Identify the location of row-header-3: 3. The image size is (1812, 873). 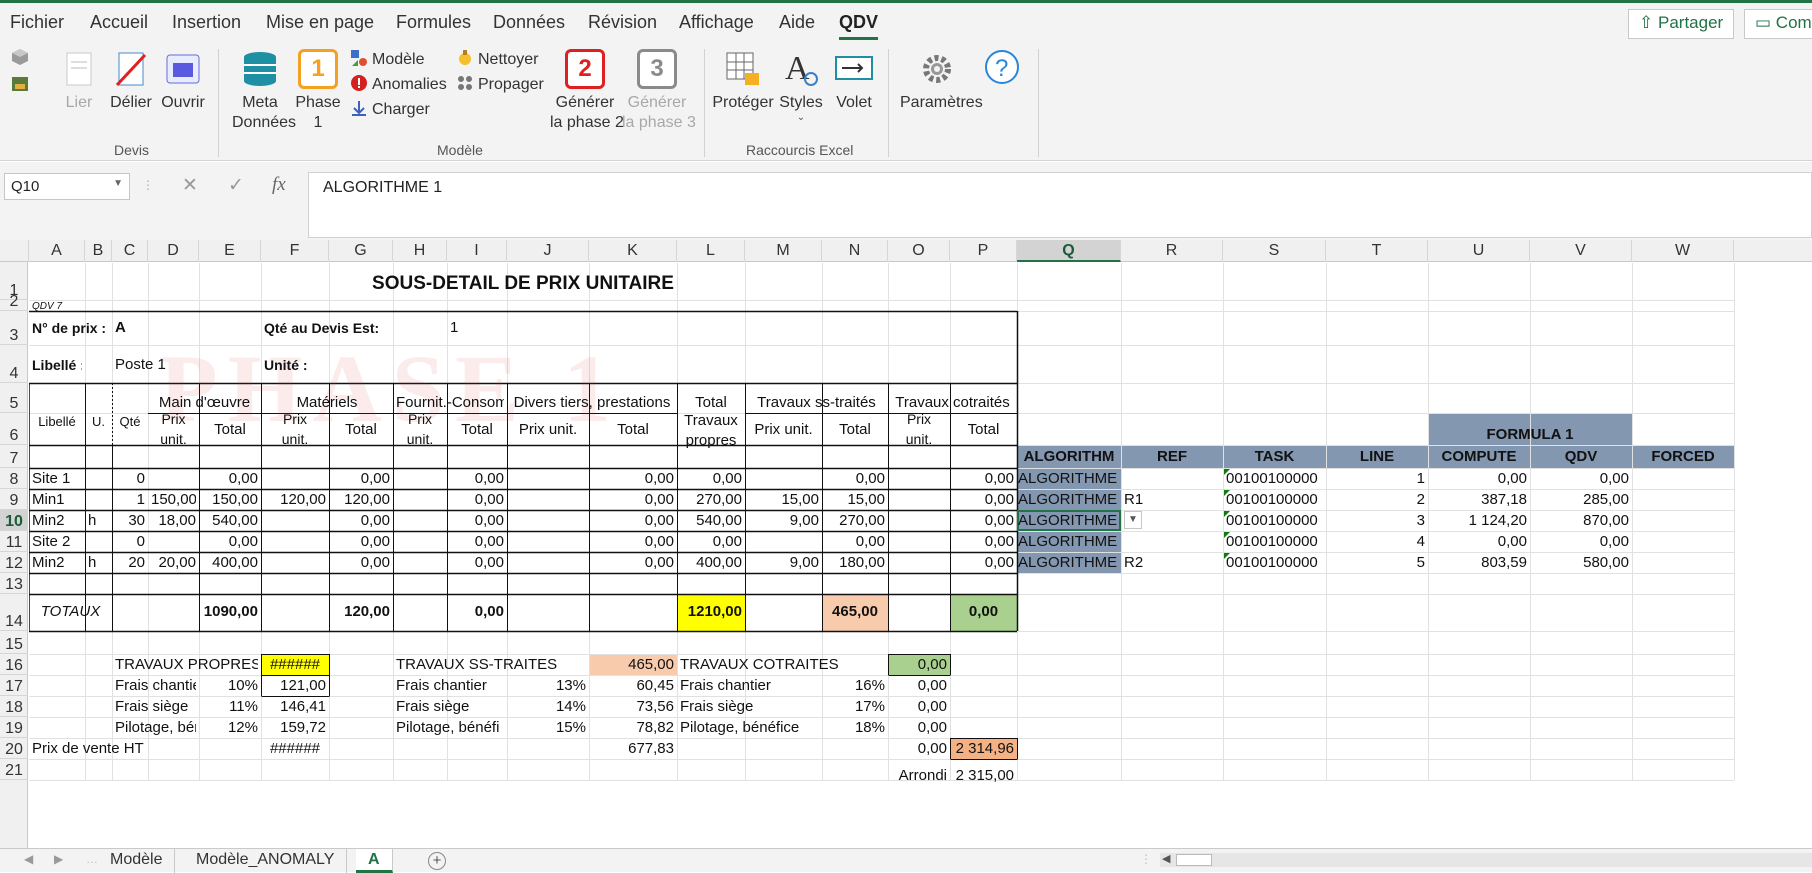
(14, 328).